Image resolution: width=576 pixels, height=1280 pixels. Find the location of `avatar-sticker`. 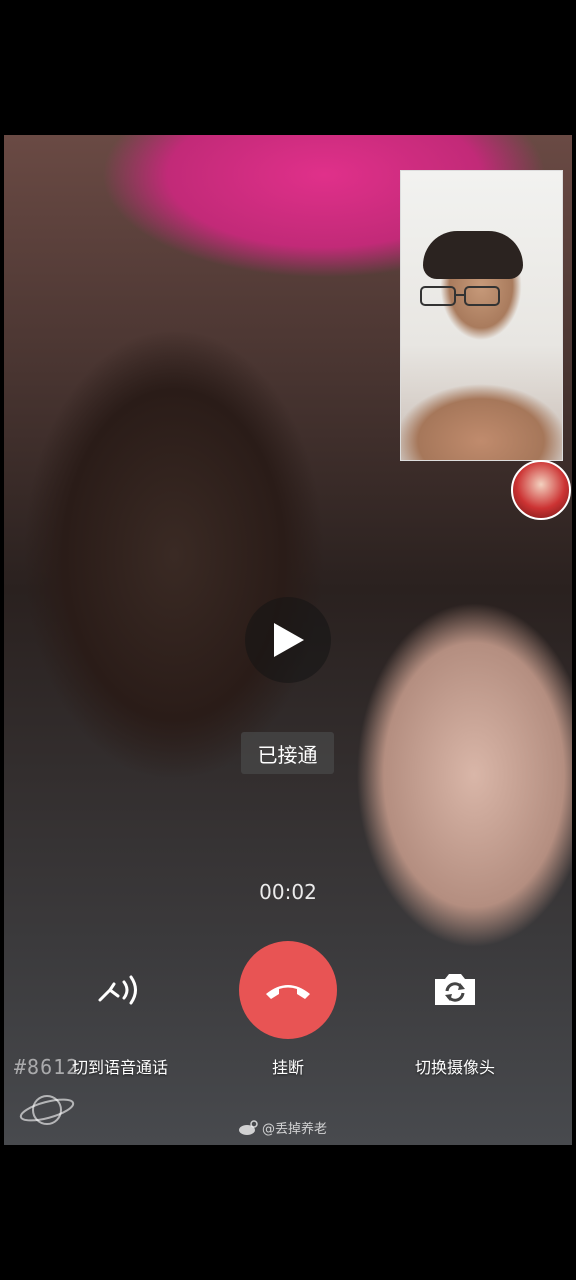

avatar-sticker is located at coordinates (541, 490).